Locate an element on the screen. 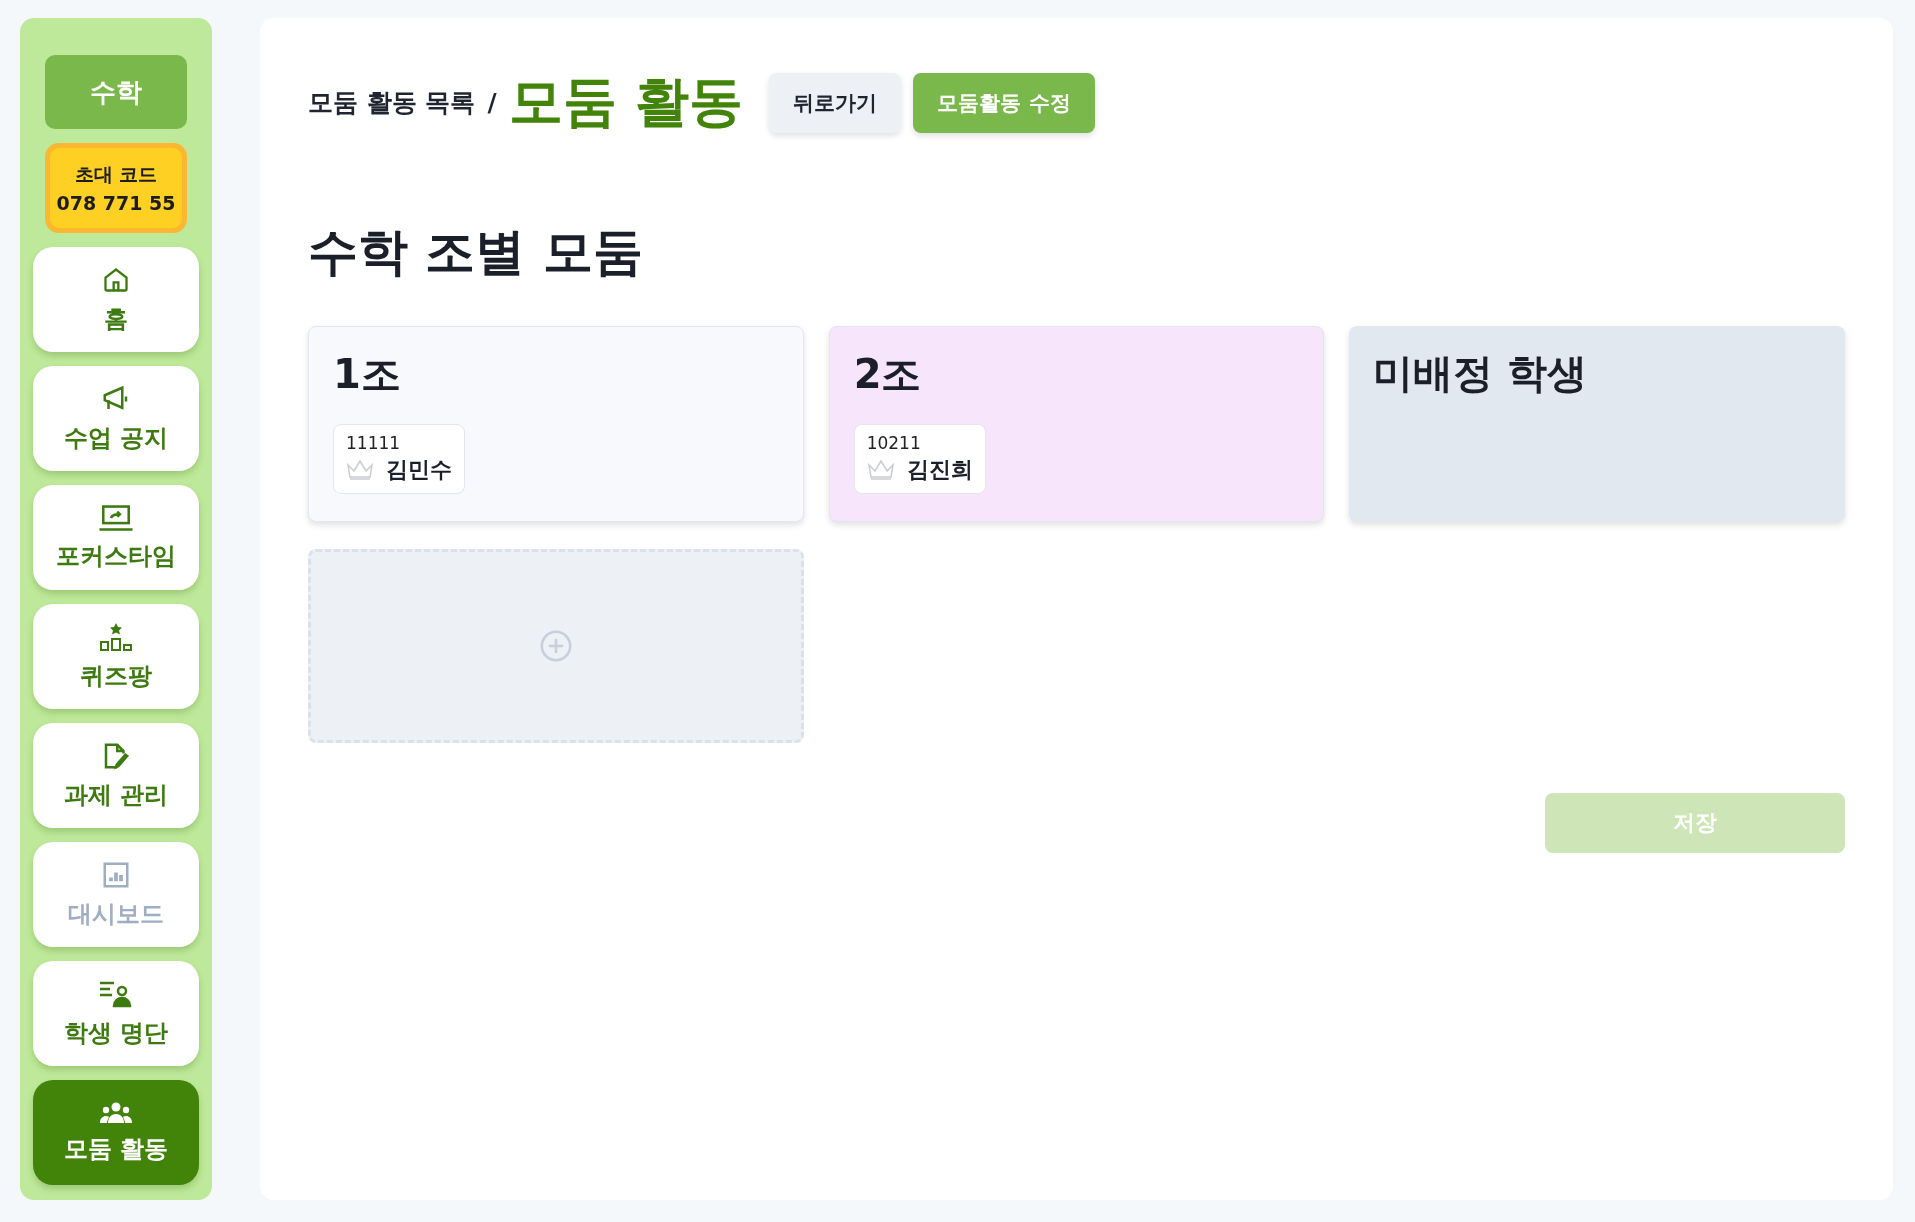  plus-circle-icon is located at coordinates (555, 646).